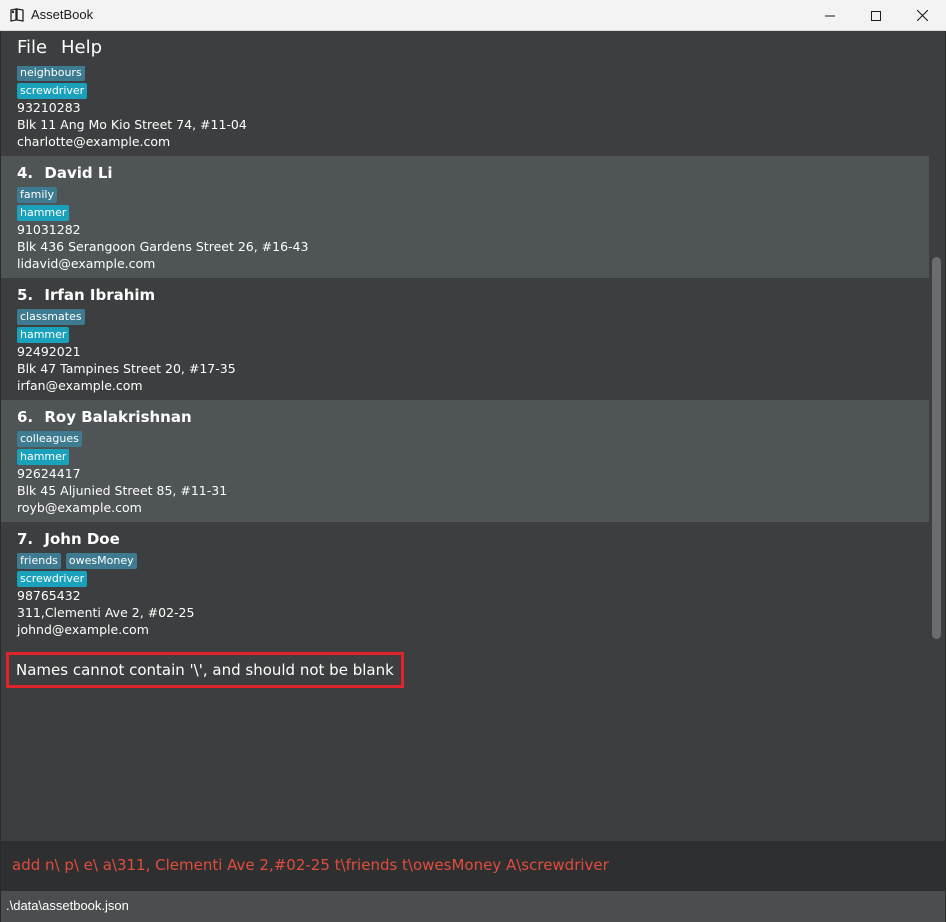 Image resolution: width=946 pixels, height=922 pixels. I want to click on person-name-text: Irfan Ibrahim, so click(100, 295).